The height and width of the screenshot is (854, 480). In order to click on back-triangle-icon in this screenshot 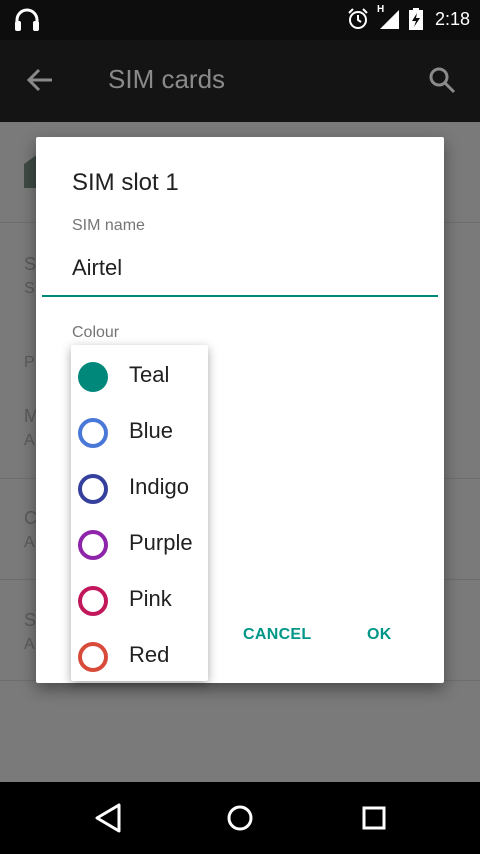, I will do `click(108, 818)`.